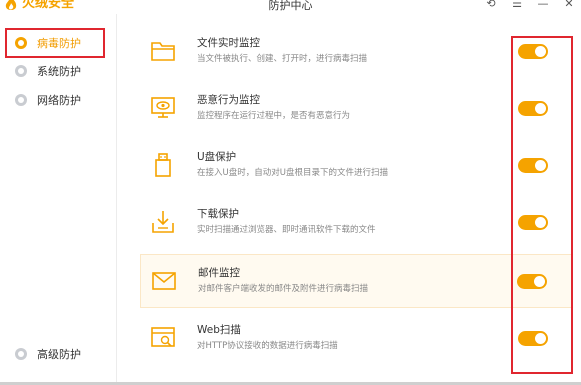 The height and width of the screenshot is (385, 581). I want to click on toggles-highlight-annotation, so click(542, 205).